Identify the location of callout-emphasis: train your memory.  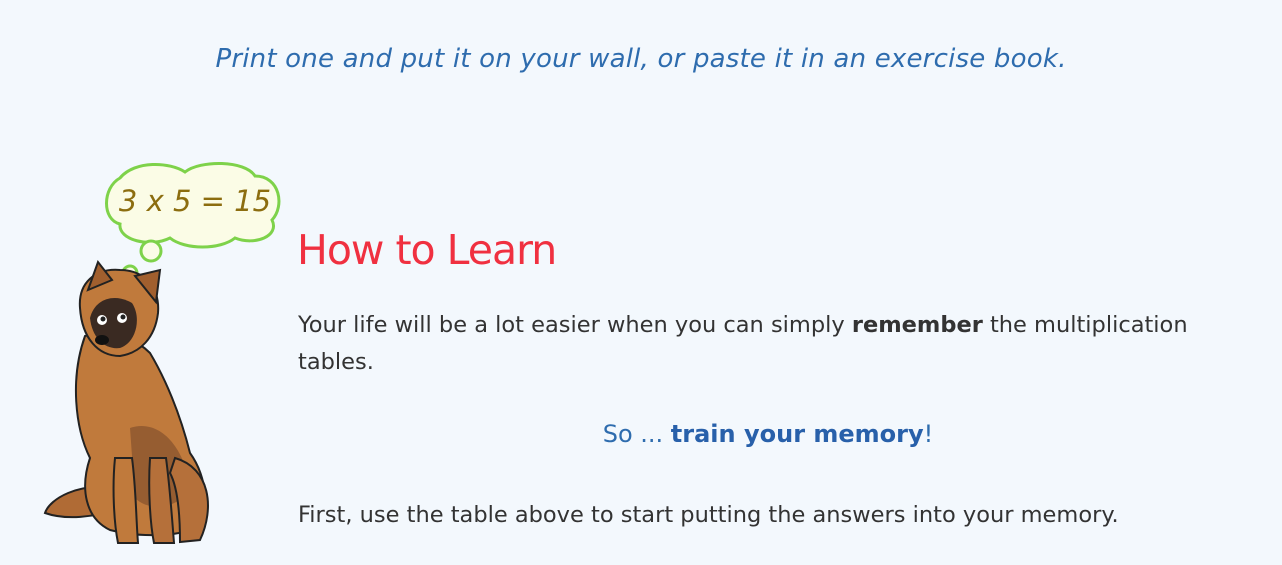
(797, 434).